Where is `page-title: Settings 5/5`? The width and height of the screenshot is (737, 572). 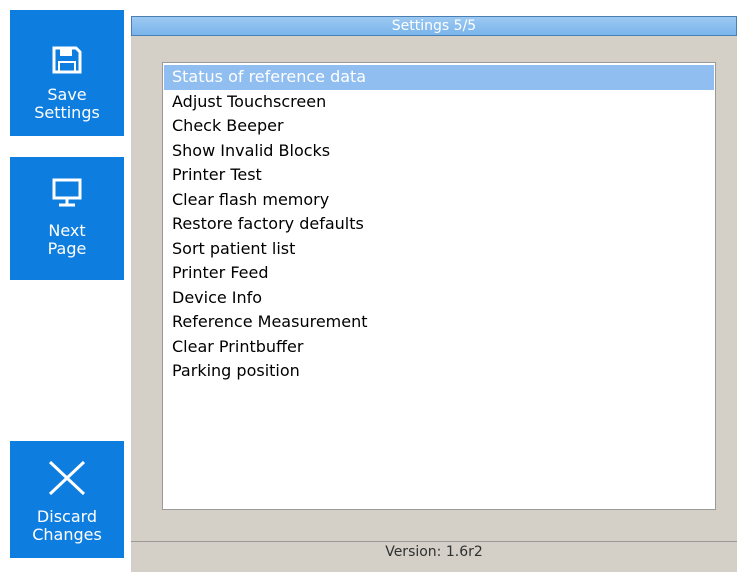 page-title: Settings 5/5 is located at coordinates (434, 26).